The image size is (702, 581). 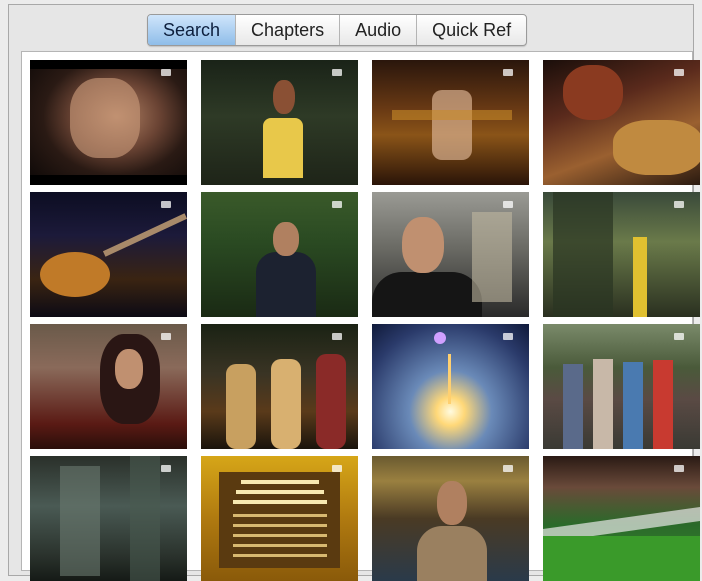 I want to click on tab-audio: Audio, so click(x=379, y=30).